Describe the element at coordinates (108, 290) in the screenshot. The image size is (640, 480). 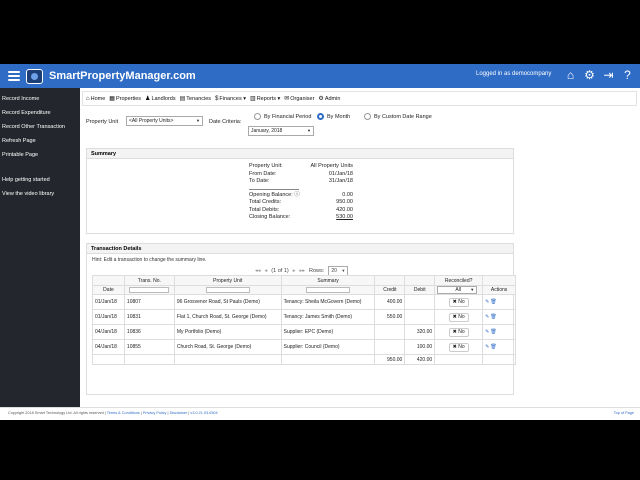
I see `date-header: Date` at that location.